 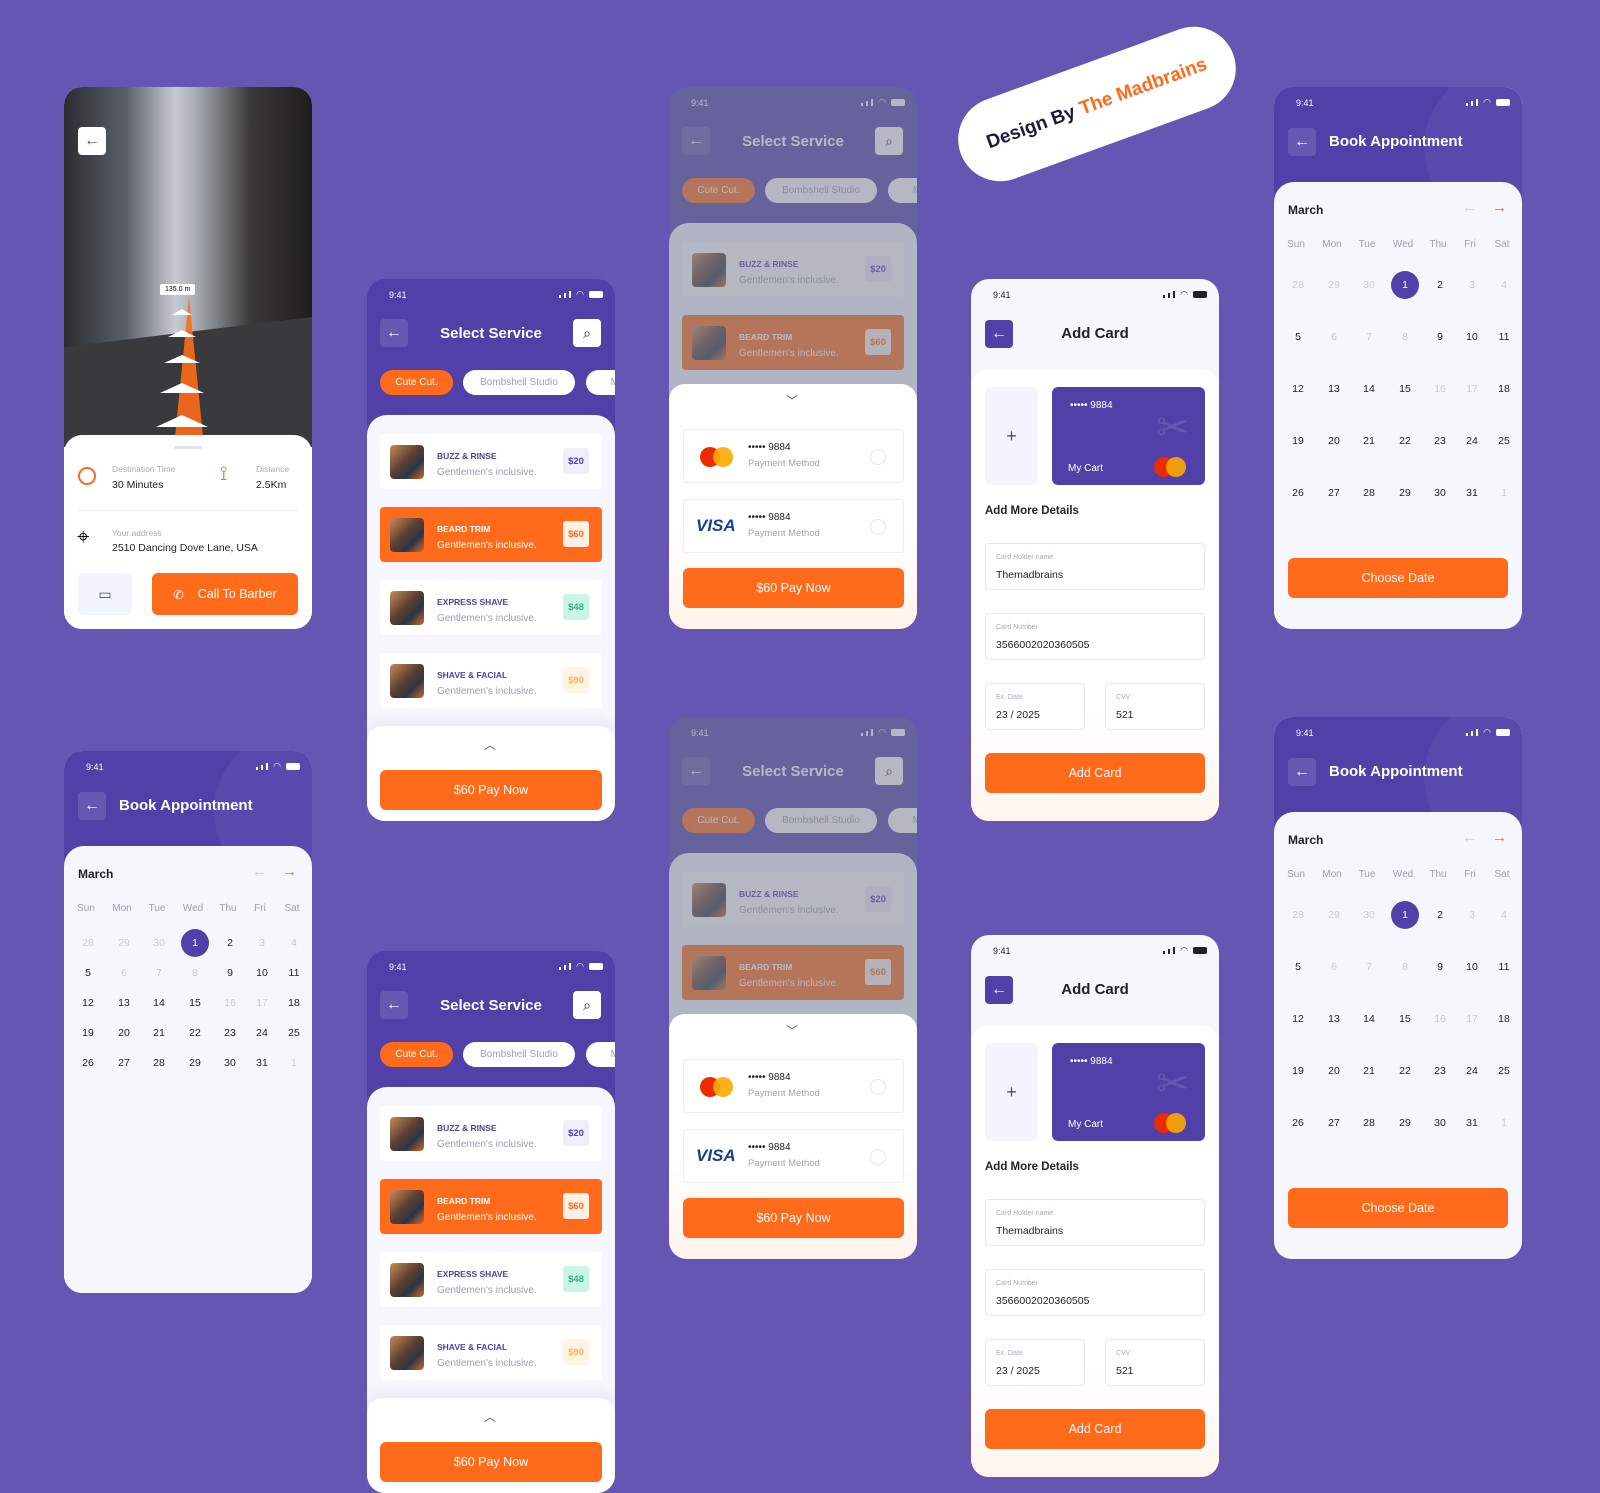 What do you see at coordinates (1095, 566) in the screenshot?
I see `card-holder-field: Card Holder name Themadbrains` at bounding box center [1095, 566].